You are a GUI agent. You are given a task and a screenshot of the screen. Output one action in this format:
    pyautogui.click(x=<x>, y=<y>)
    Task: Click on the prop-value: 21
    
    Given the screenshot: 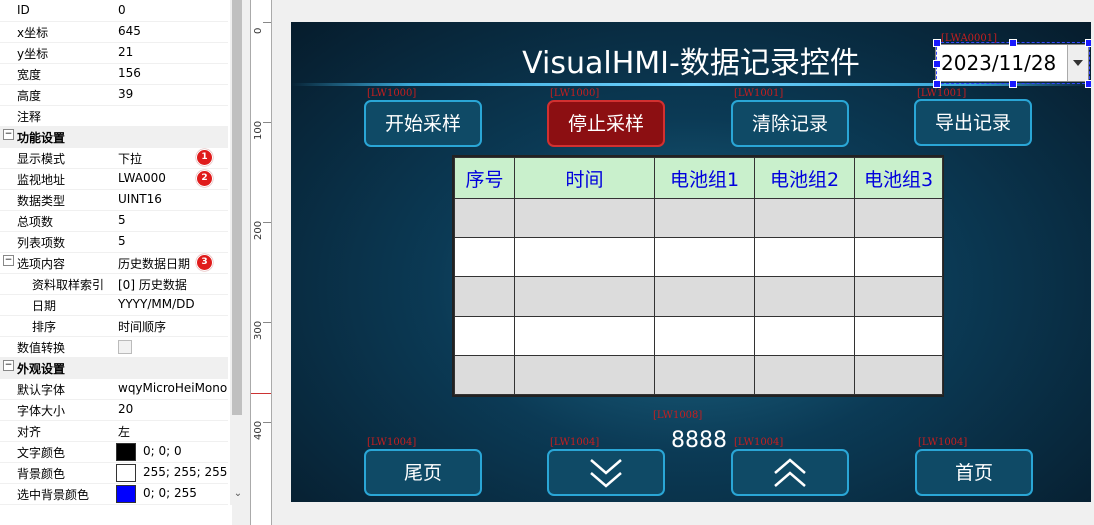 What is the action you would take?
    pyautogui.click(x=125, y=52)
    